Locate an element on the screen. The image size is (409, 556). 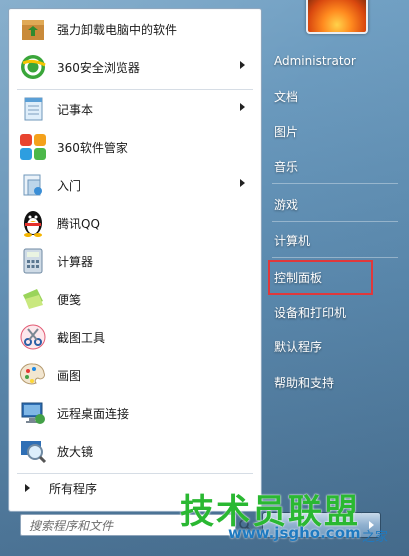
program-label: 强力卸载电脑中的软件 is located at coordinates (117, 29).